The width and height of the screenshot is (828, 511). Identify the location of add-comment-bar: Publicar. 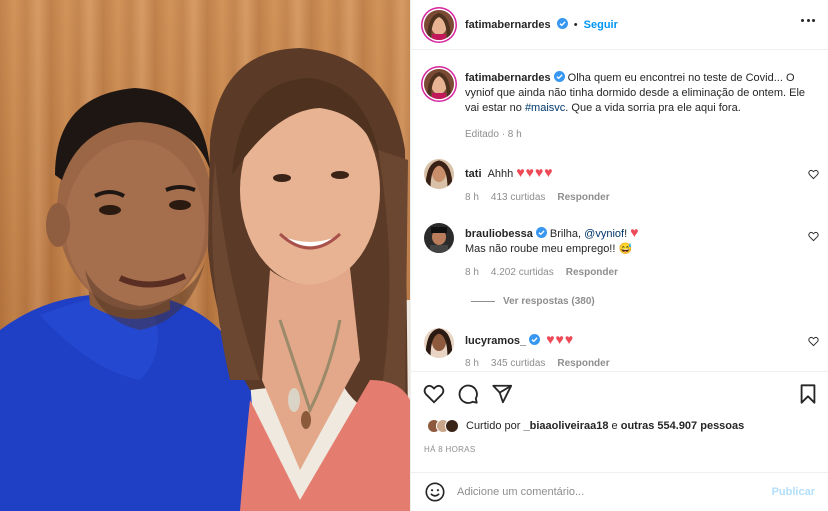
(619, 491).